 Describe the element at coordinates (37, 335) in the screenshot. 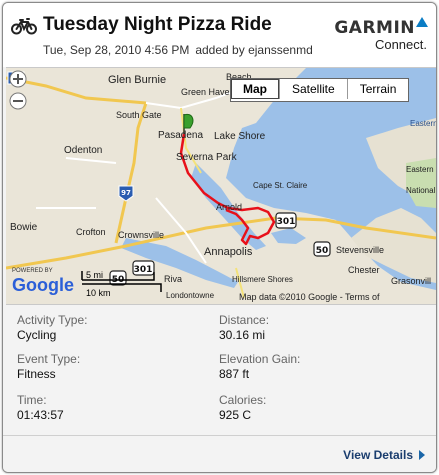

I see `stat-value: Cycling` at that location.